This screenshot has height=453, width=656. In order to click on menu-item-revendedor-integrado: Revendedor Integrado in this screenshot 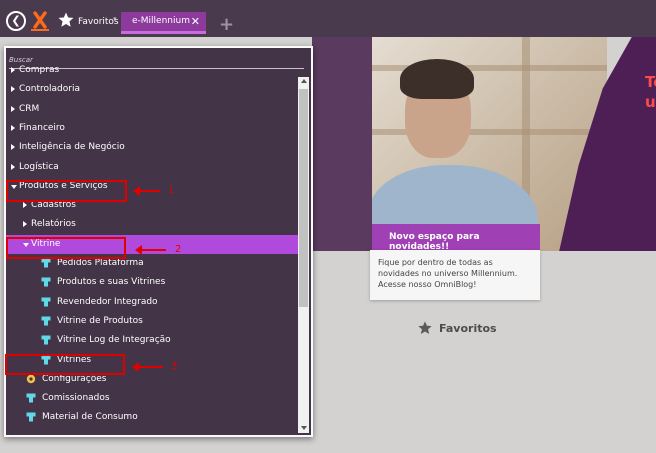, I will do `click(152, 302)`.